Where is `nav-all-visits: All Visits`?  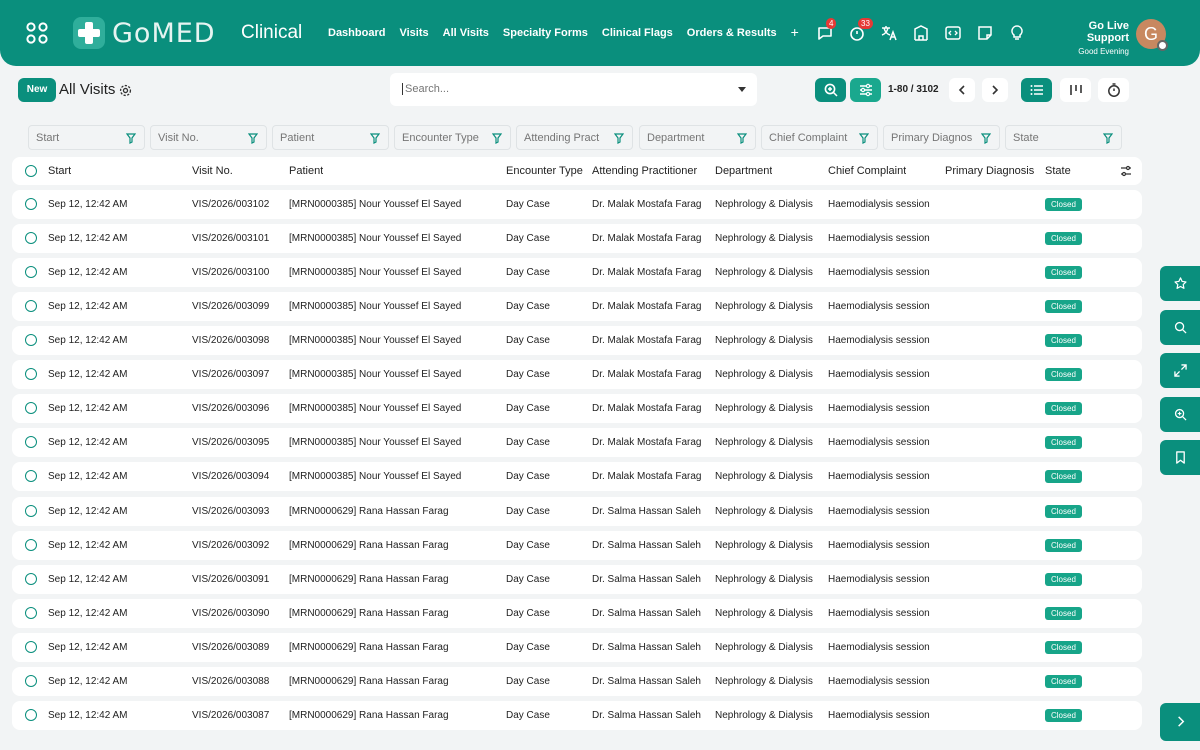
nav-all-visits: All Visits is located at coordinates (466, 33).